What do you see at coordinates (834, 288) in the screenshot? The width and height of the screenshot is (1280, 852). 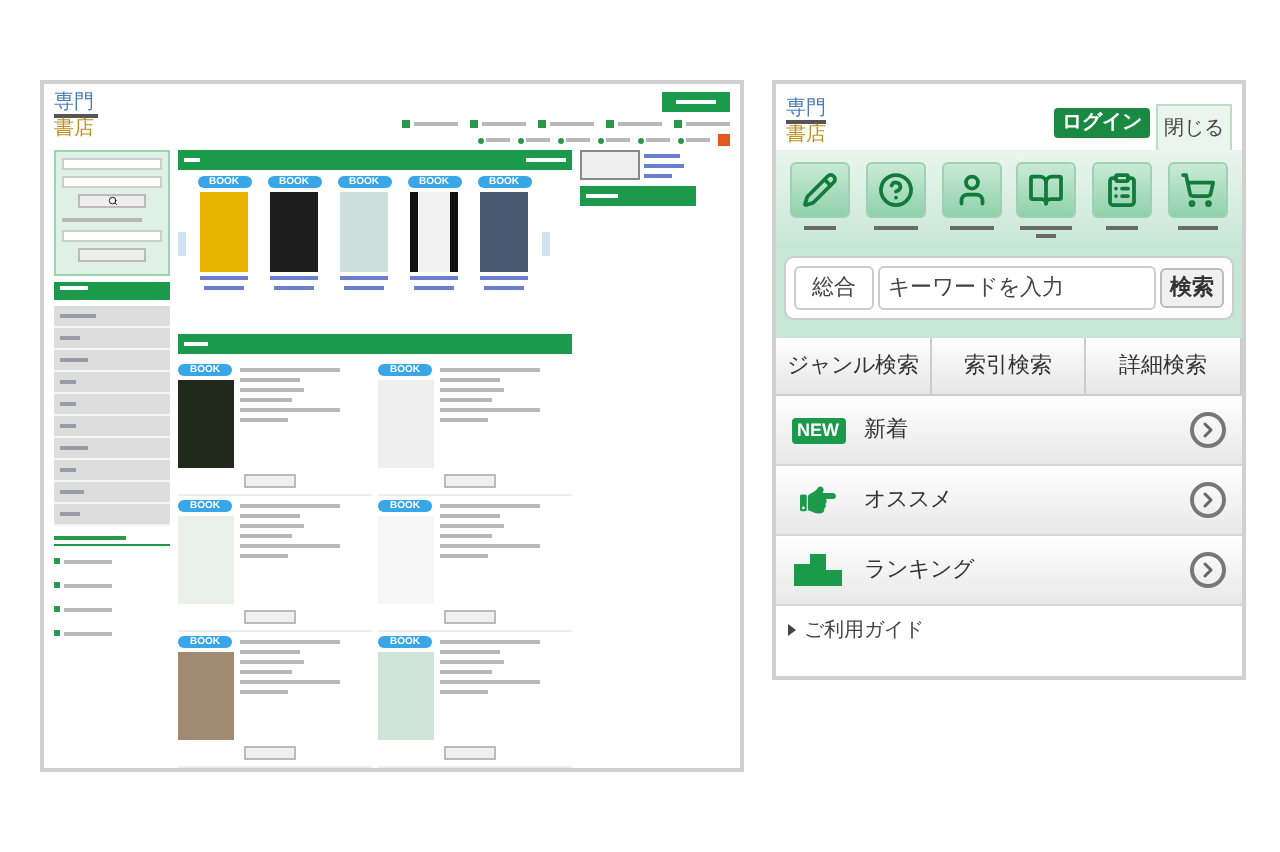 I see `scope-select: 総合` at bounding box center [834, 288].